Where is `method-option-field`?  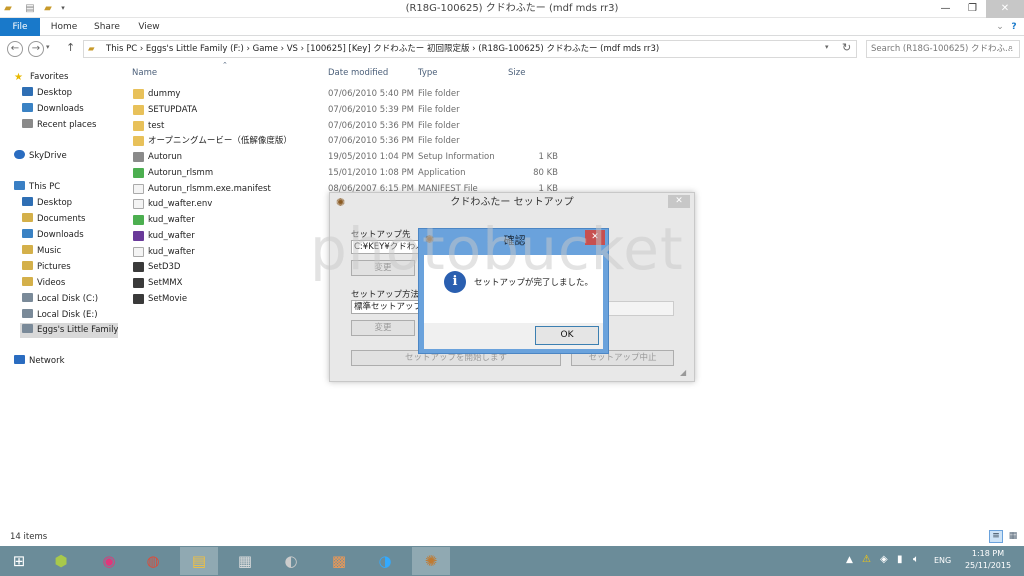 method-option-field is located at coordinates (641, 308).